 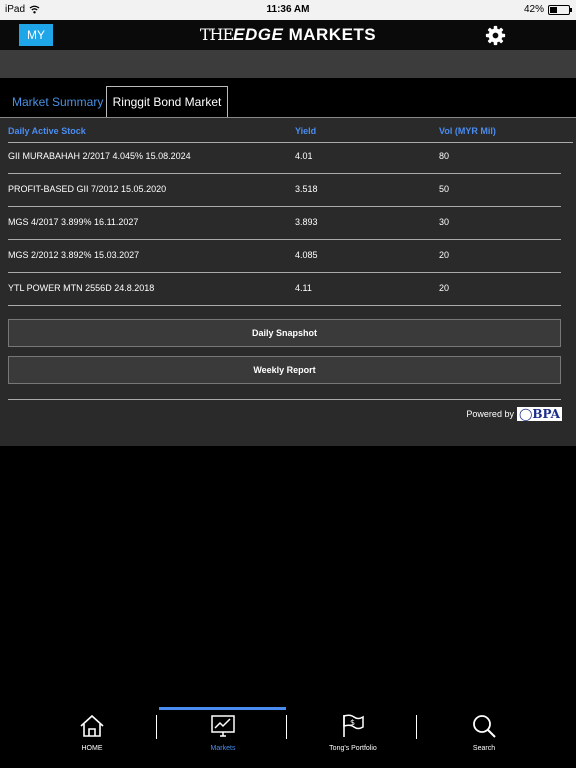 What do you see at coordinates (303, 288) in the screenshot?
I see `stock-yield: 4.11` at bounding box center [303, 288].